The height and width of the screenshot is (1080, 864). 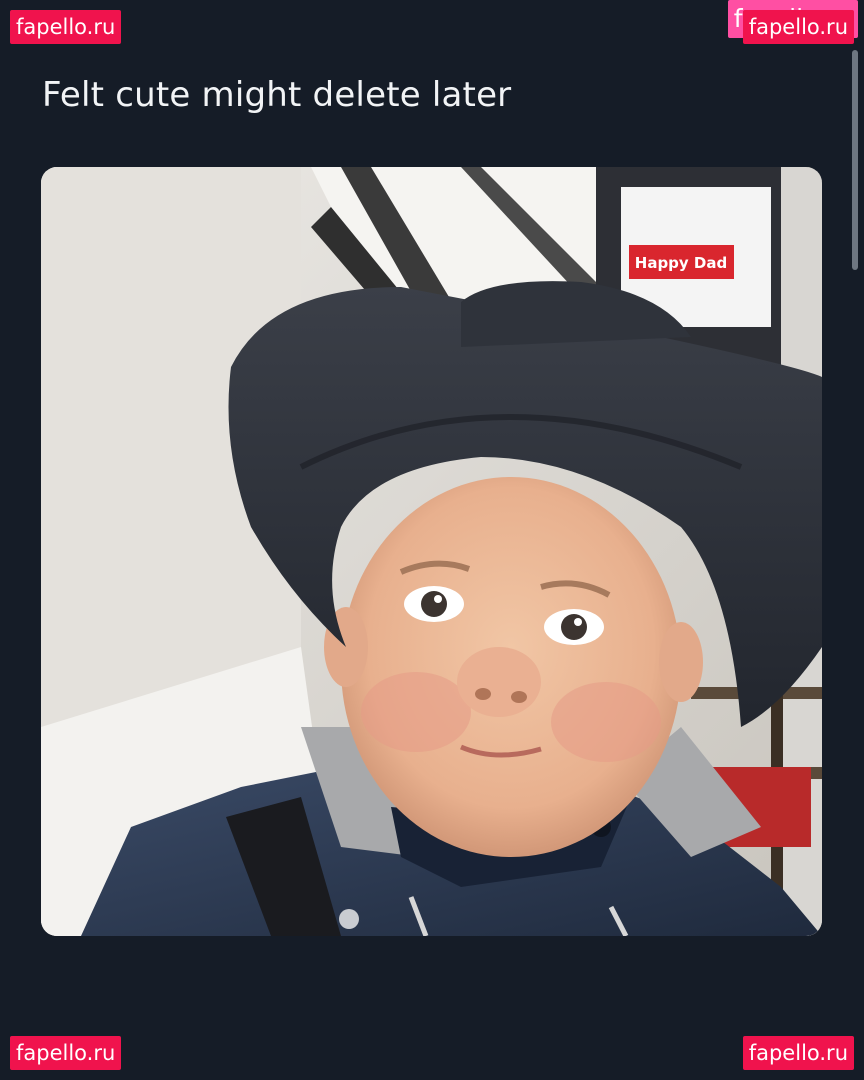 I want to click on sign-text: Happy Dad, so click(x=681, y=263).